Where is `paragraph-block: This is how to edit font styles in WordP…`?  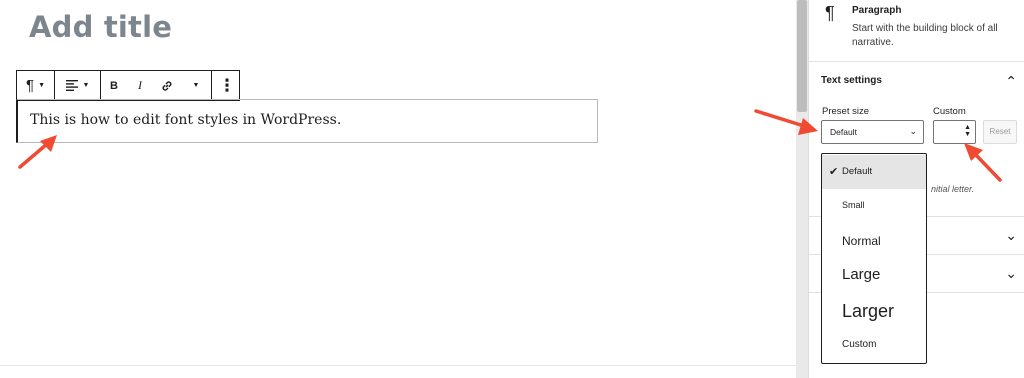
paragraph-block: This is how to edit font styles in WordP… is located at coordinates (307, 121).